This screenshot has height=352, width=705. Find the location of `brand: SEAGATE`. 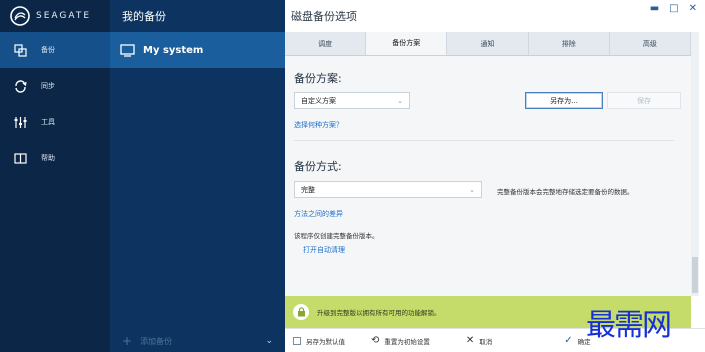

brand: SEAGATE is located at coordinates (55, 16).